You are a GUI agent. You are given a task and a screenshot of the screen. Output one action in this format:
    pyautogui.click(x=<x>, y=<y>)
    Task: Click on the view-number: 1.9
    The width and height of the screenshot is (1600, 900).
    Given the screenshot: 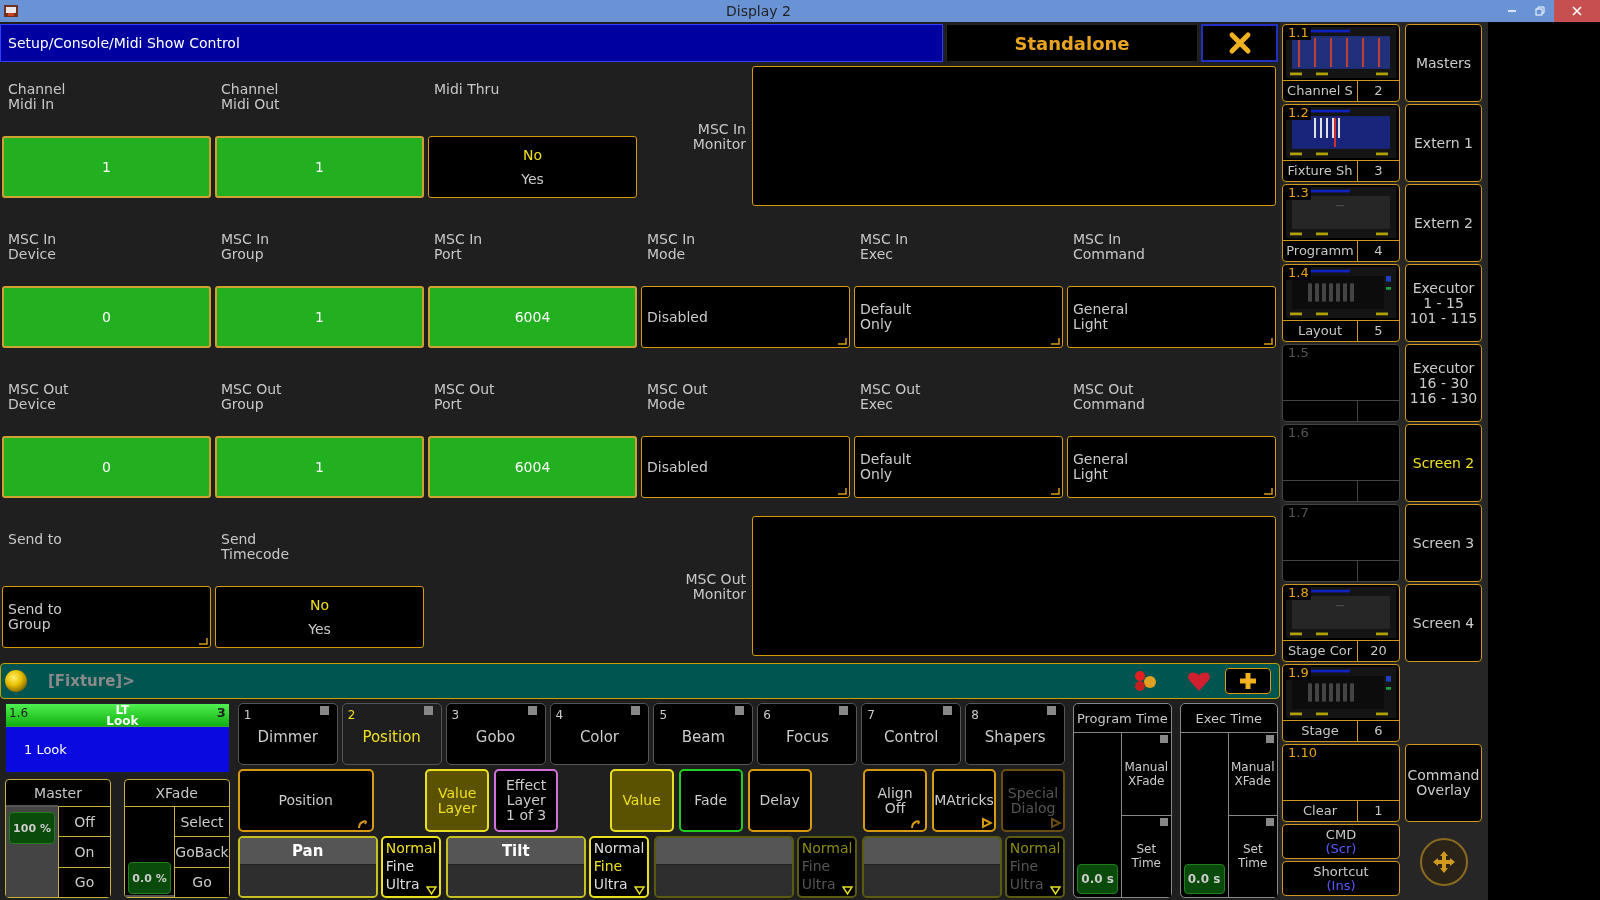 What is the action you would take?
    pyautogui.click(x=1298, y=672)
    